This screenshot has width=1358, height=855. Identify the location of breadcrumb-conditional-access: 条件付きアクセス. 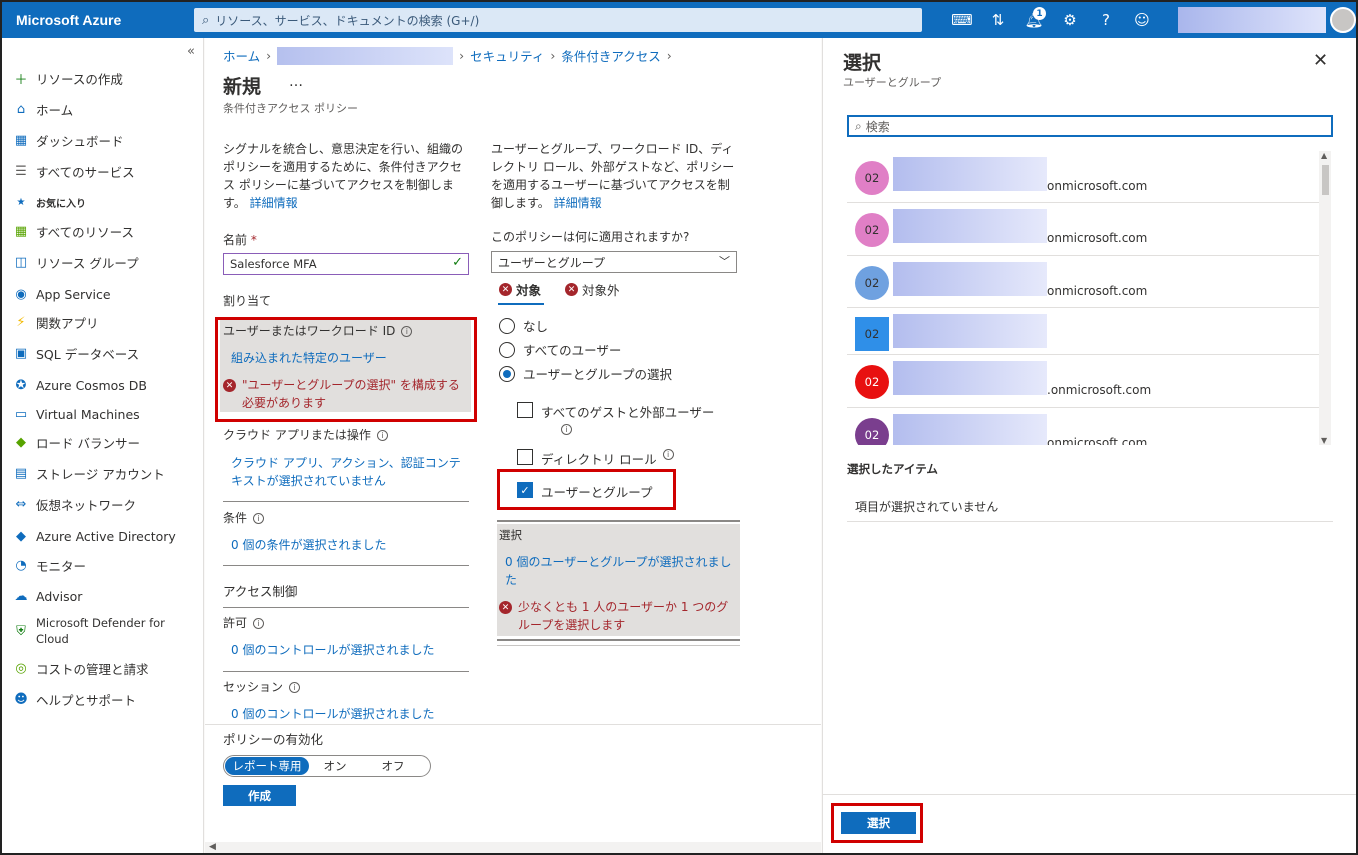
(610, 55).